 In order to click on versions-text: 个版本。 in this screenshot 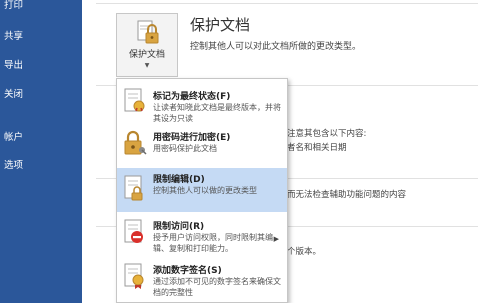, I will do `click(304, 252)`.